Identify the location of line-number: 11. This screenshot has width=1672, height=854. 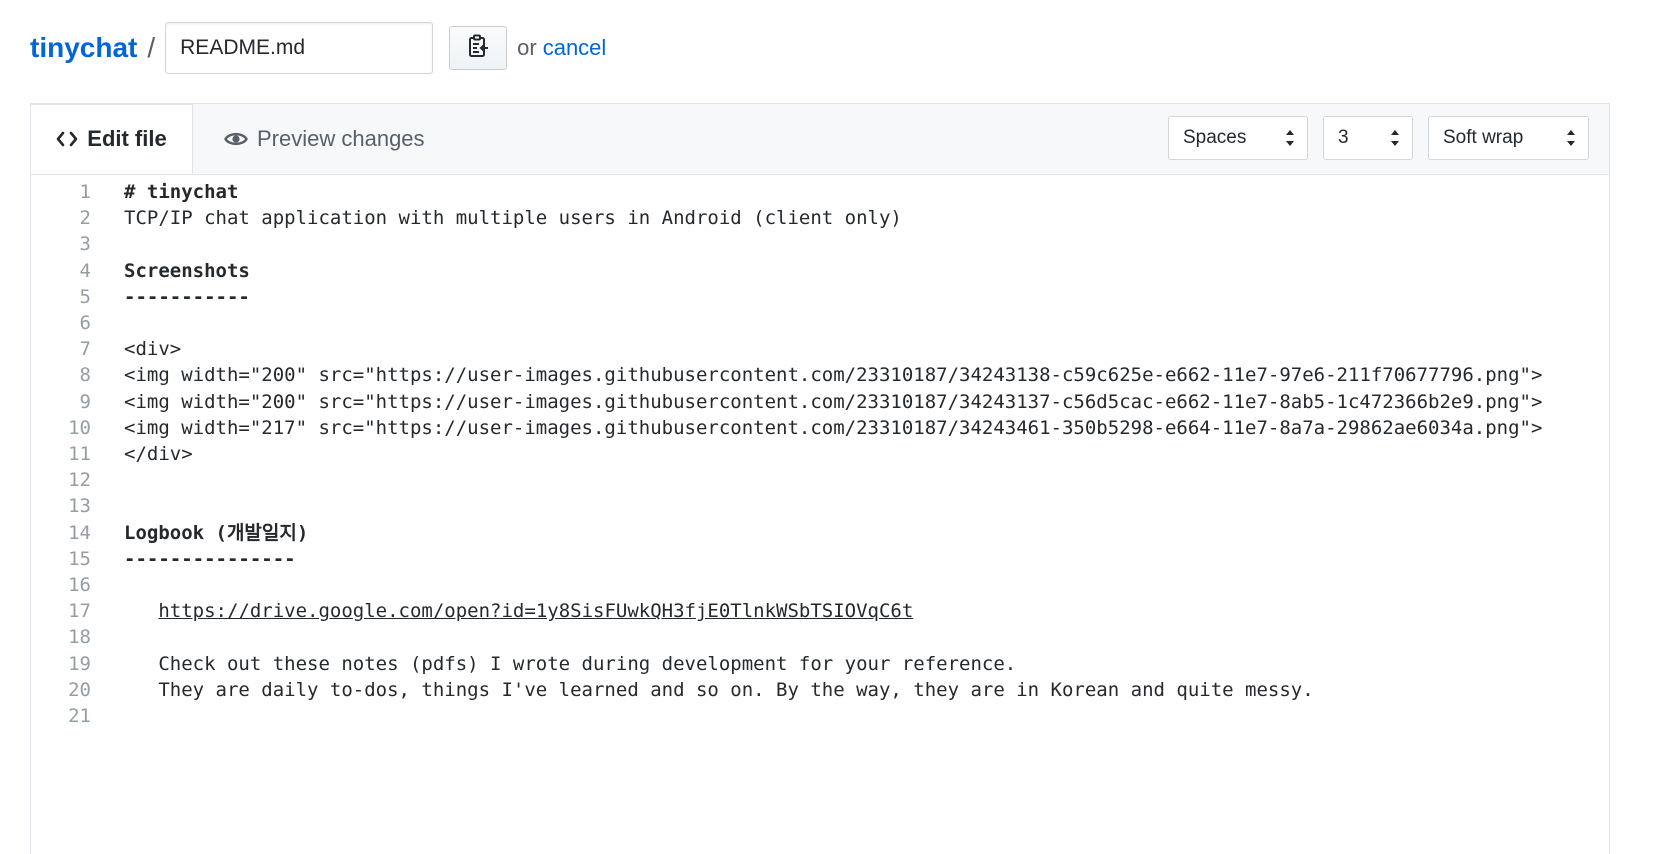
(79, 454).